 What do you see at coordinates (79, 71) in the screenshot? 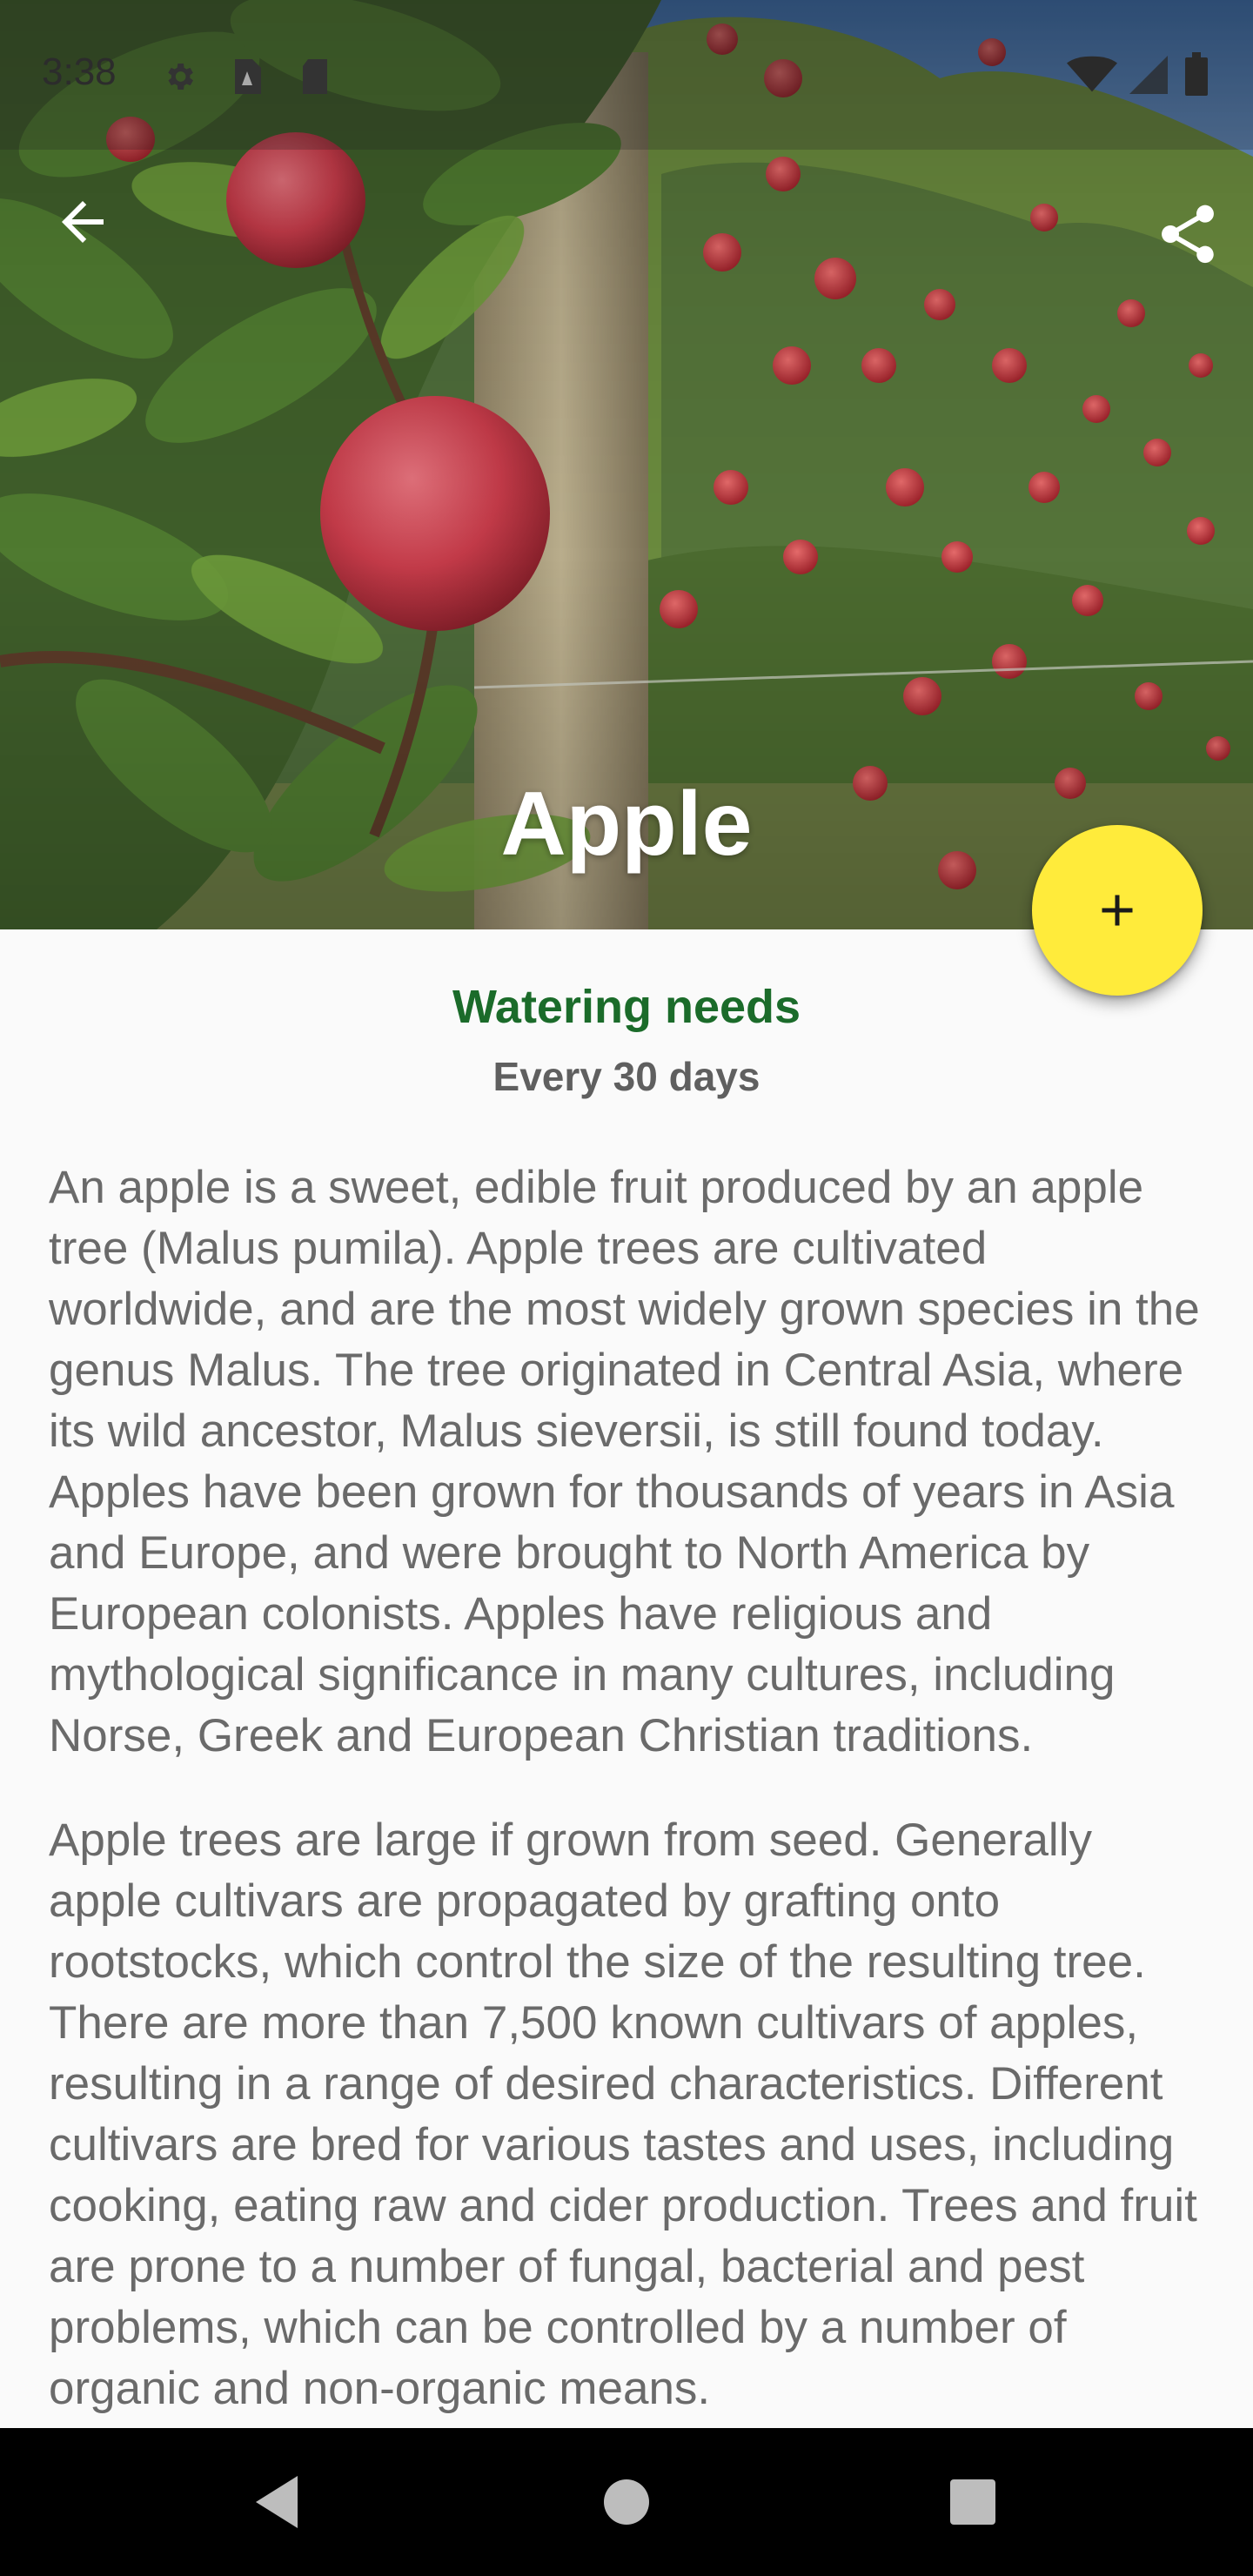
I see `status-time: 3:38` at bounding box center [79, 71].